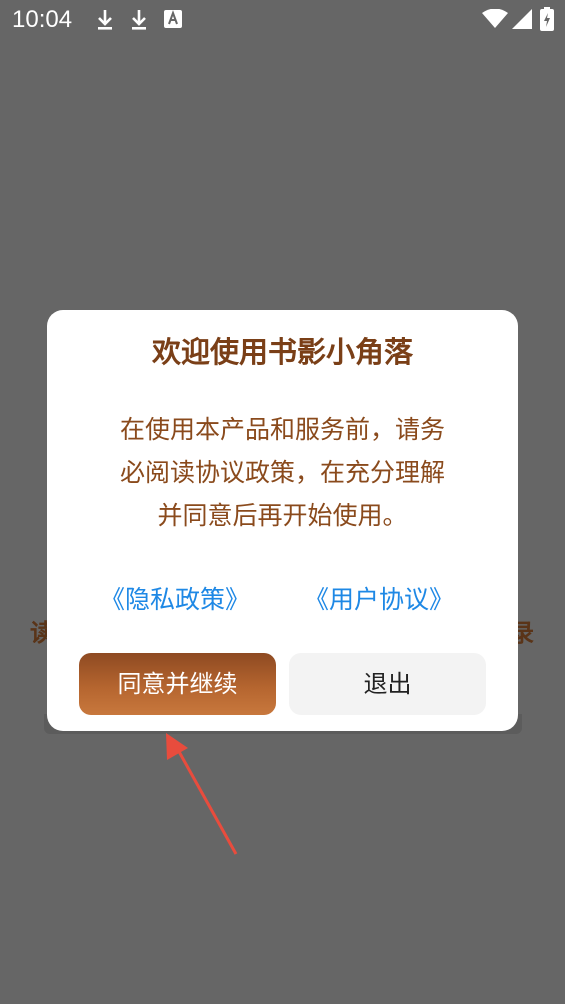 The height and width of the screenshot is (1004, 565). Describe the element at coordinates (202, 794) in the screenshot. I see `annotation-arrow-icon` at that location.